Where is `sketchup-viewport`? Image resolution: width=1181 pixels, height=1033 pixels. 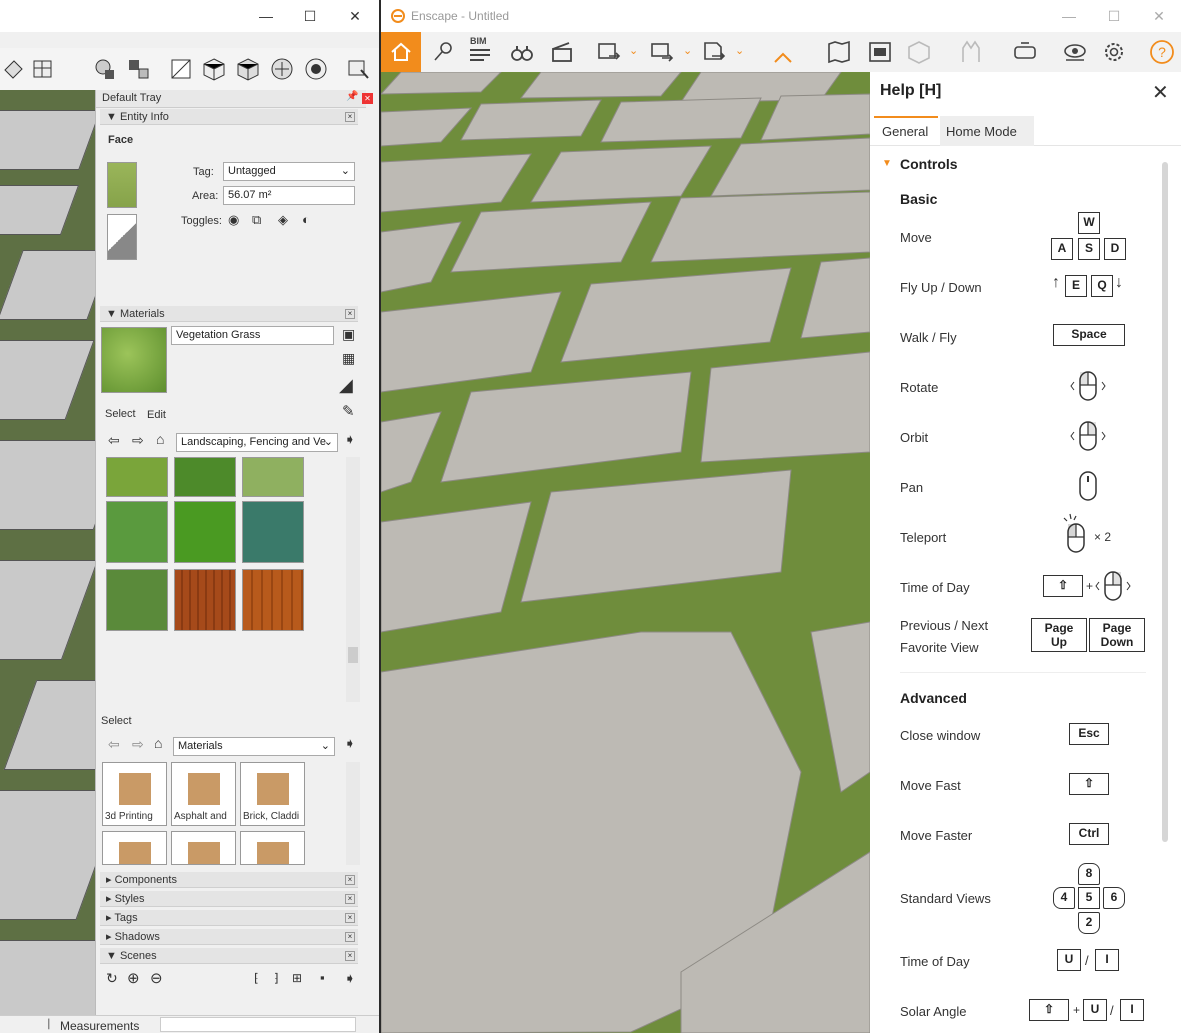
sketchup-viewport is located at coordinates (47, 552).